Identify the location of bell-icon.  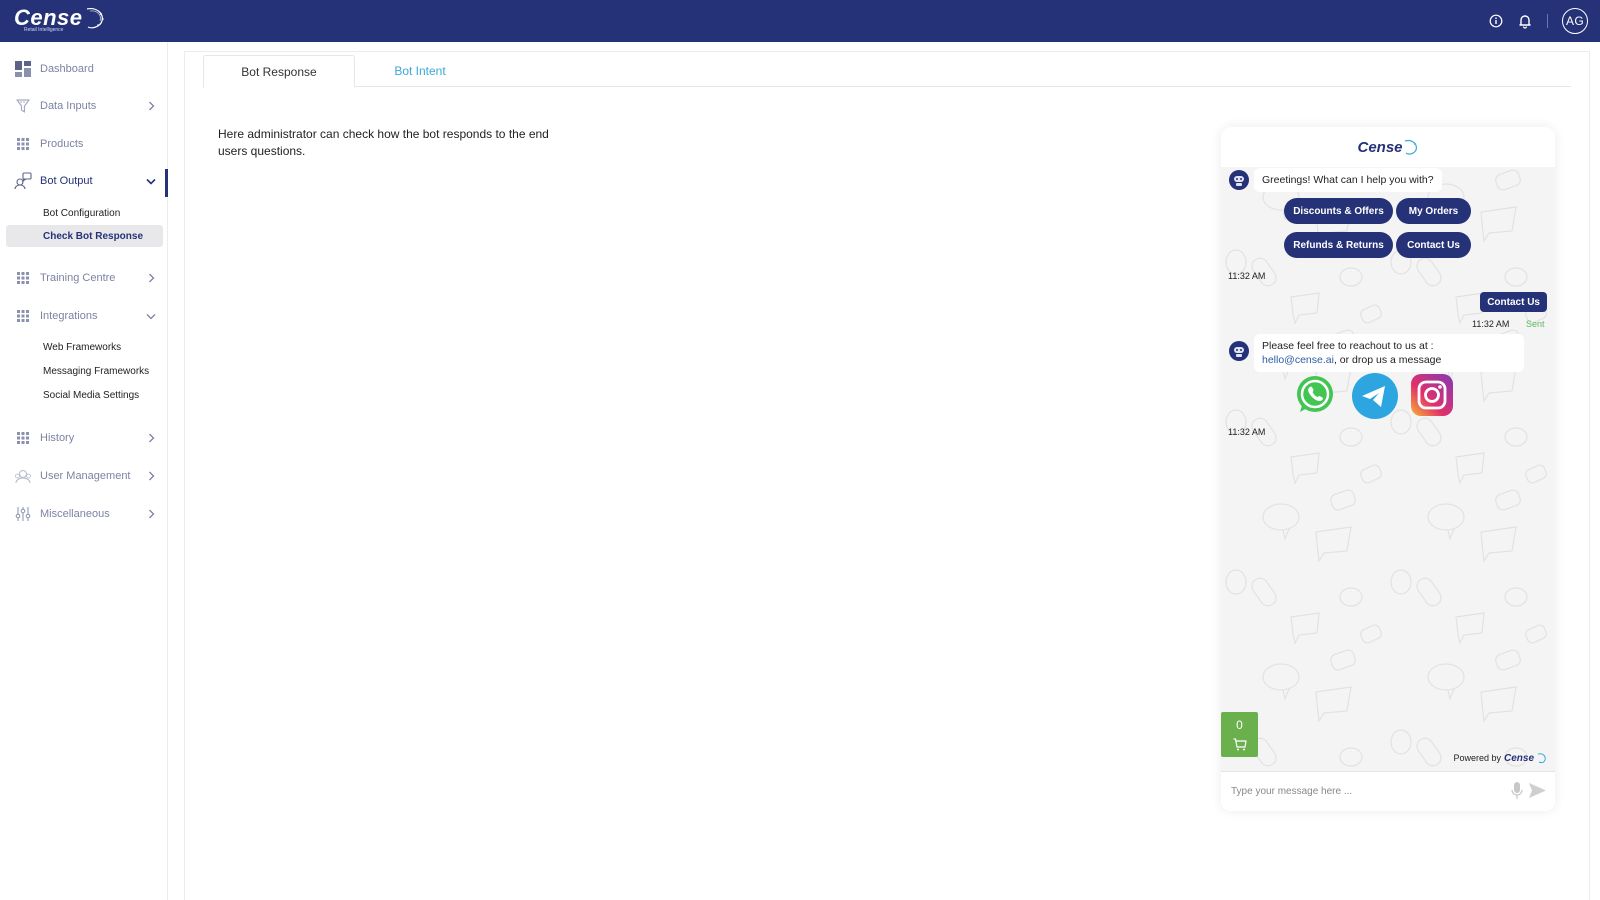
(1525, 21).